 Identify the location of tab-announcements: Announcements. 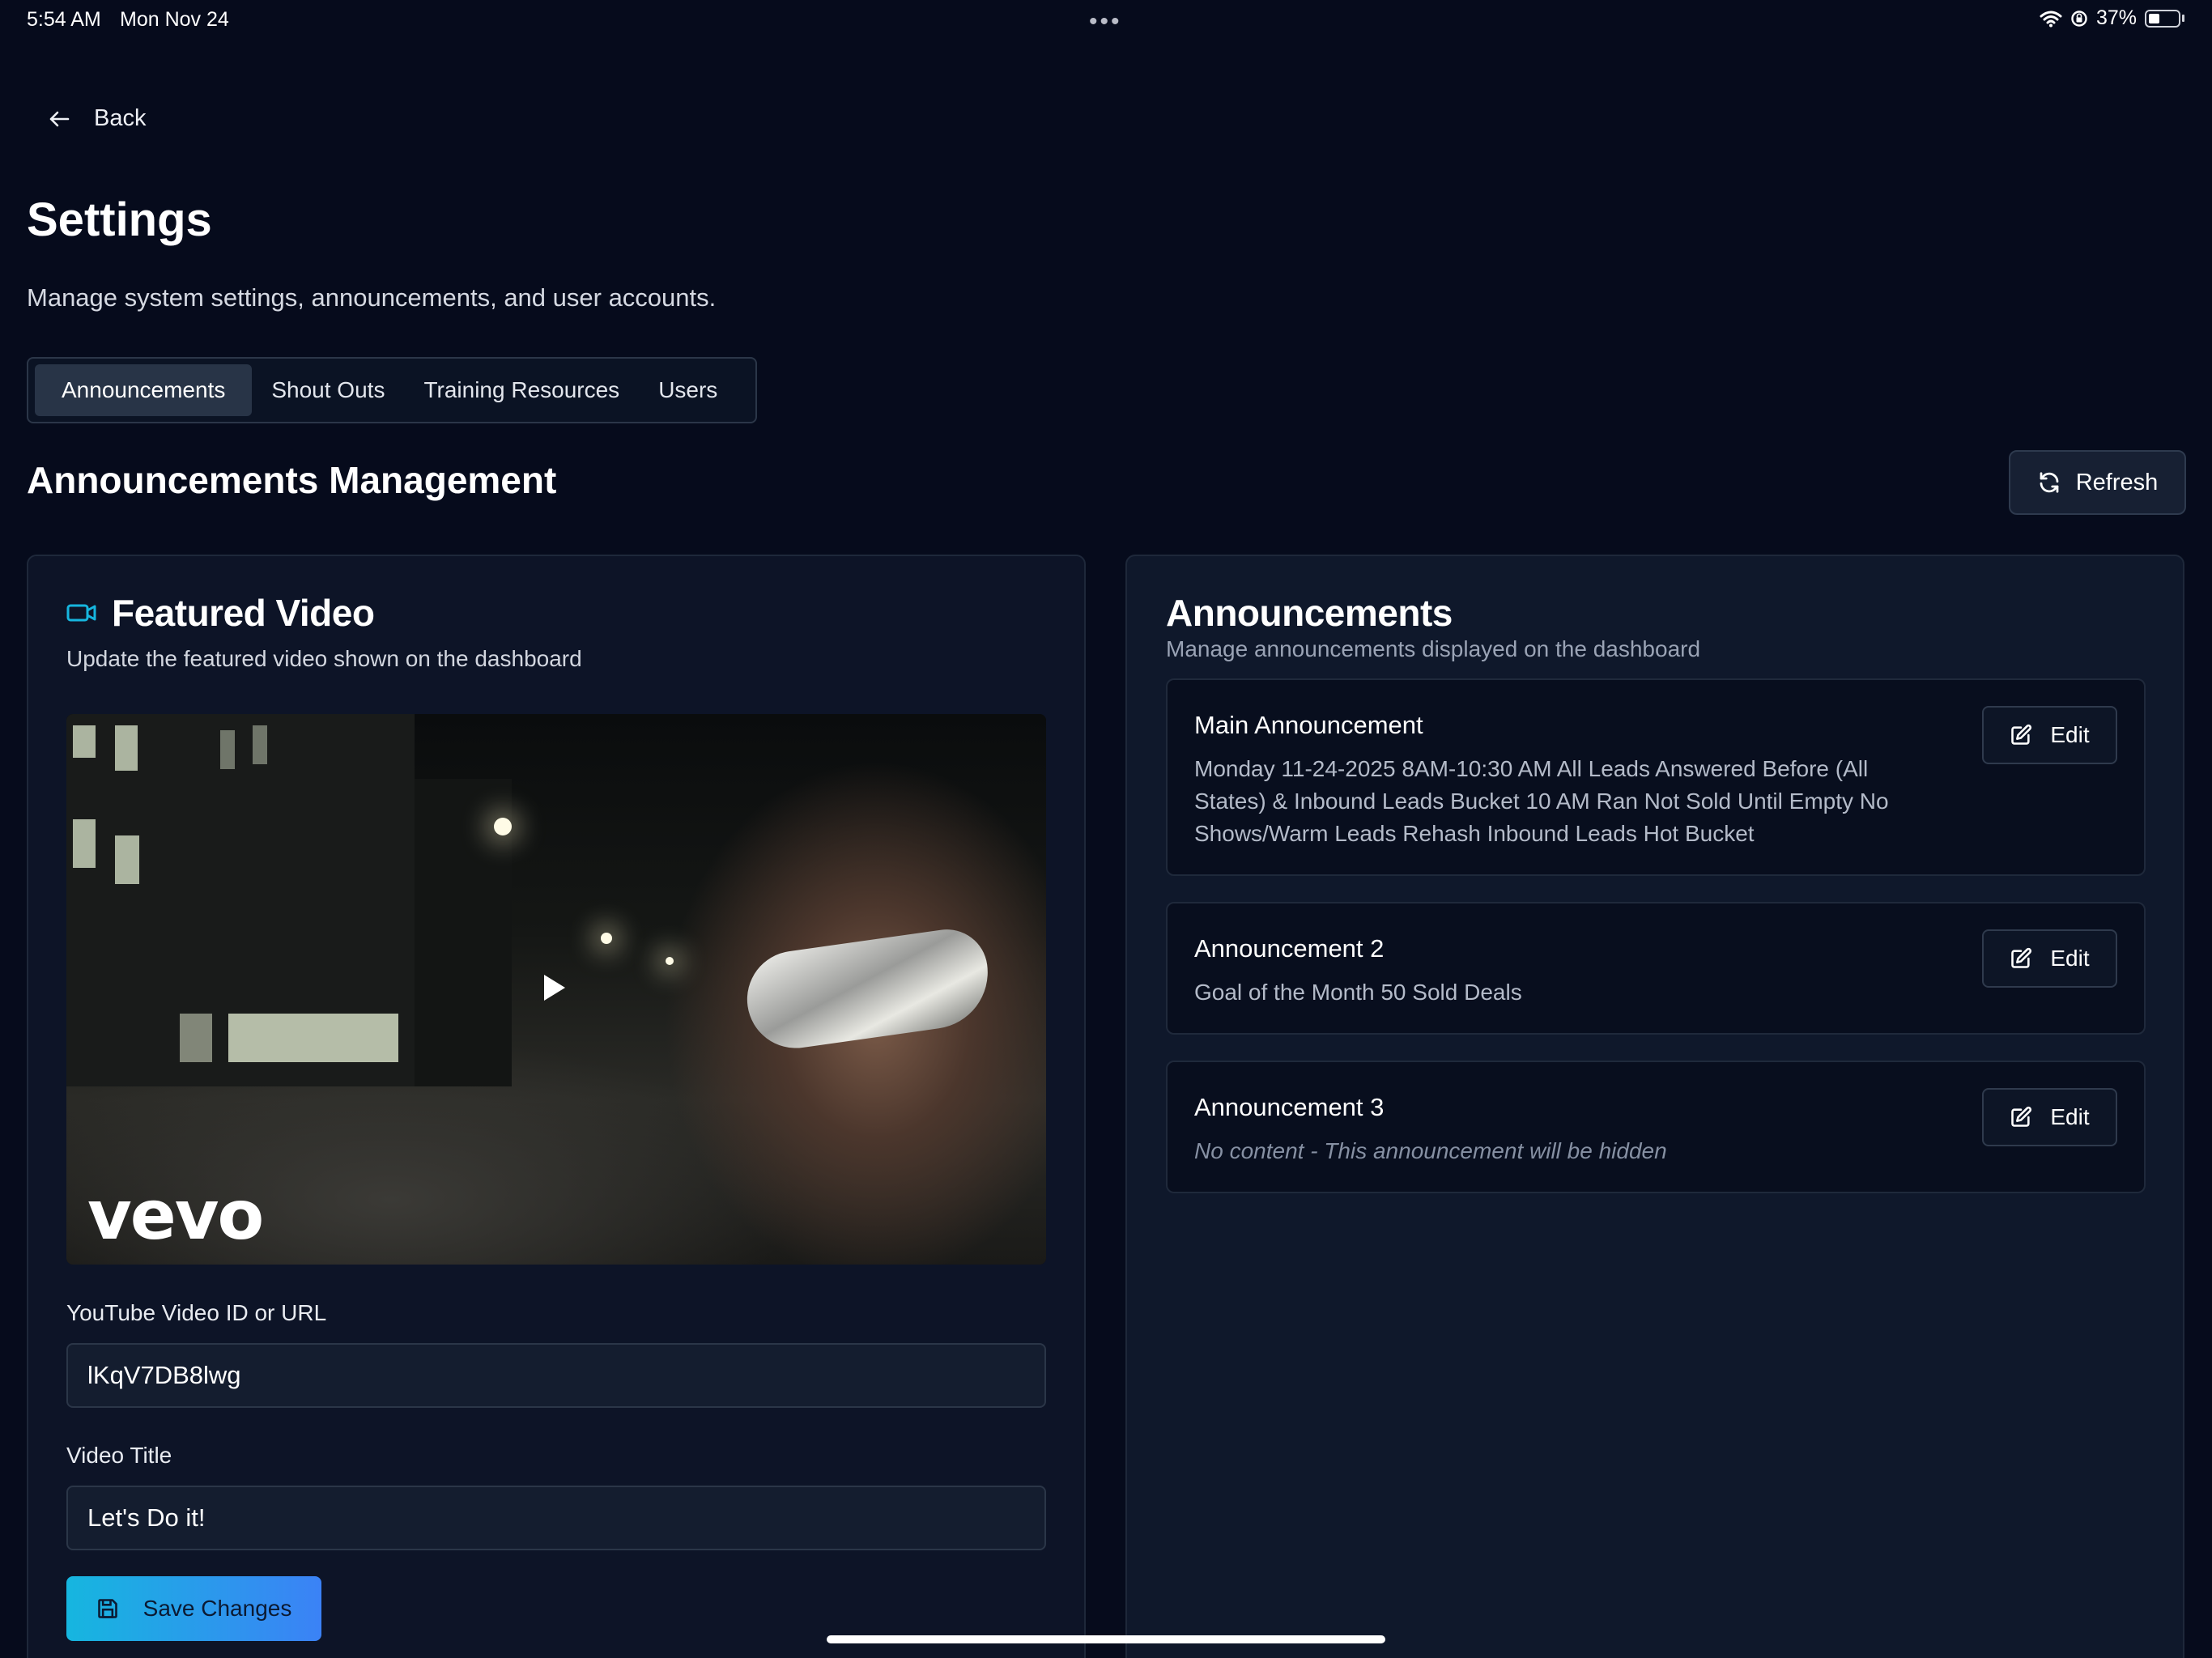
(144, 390).